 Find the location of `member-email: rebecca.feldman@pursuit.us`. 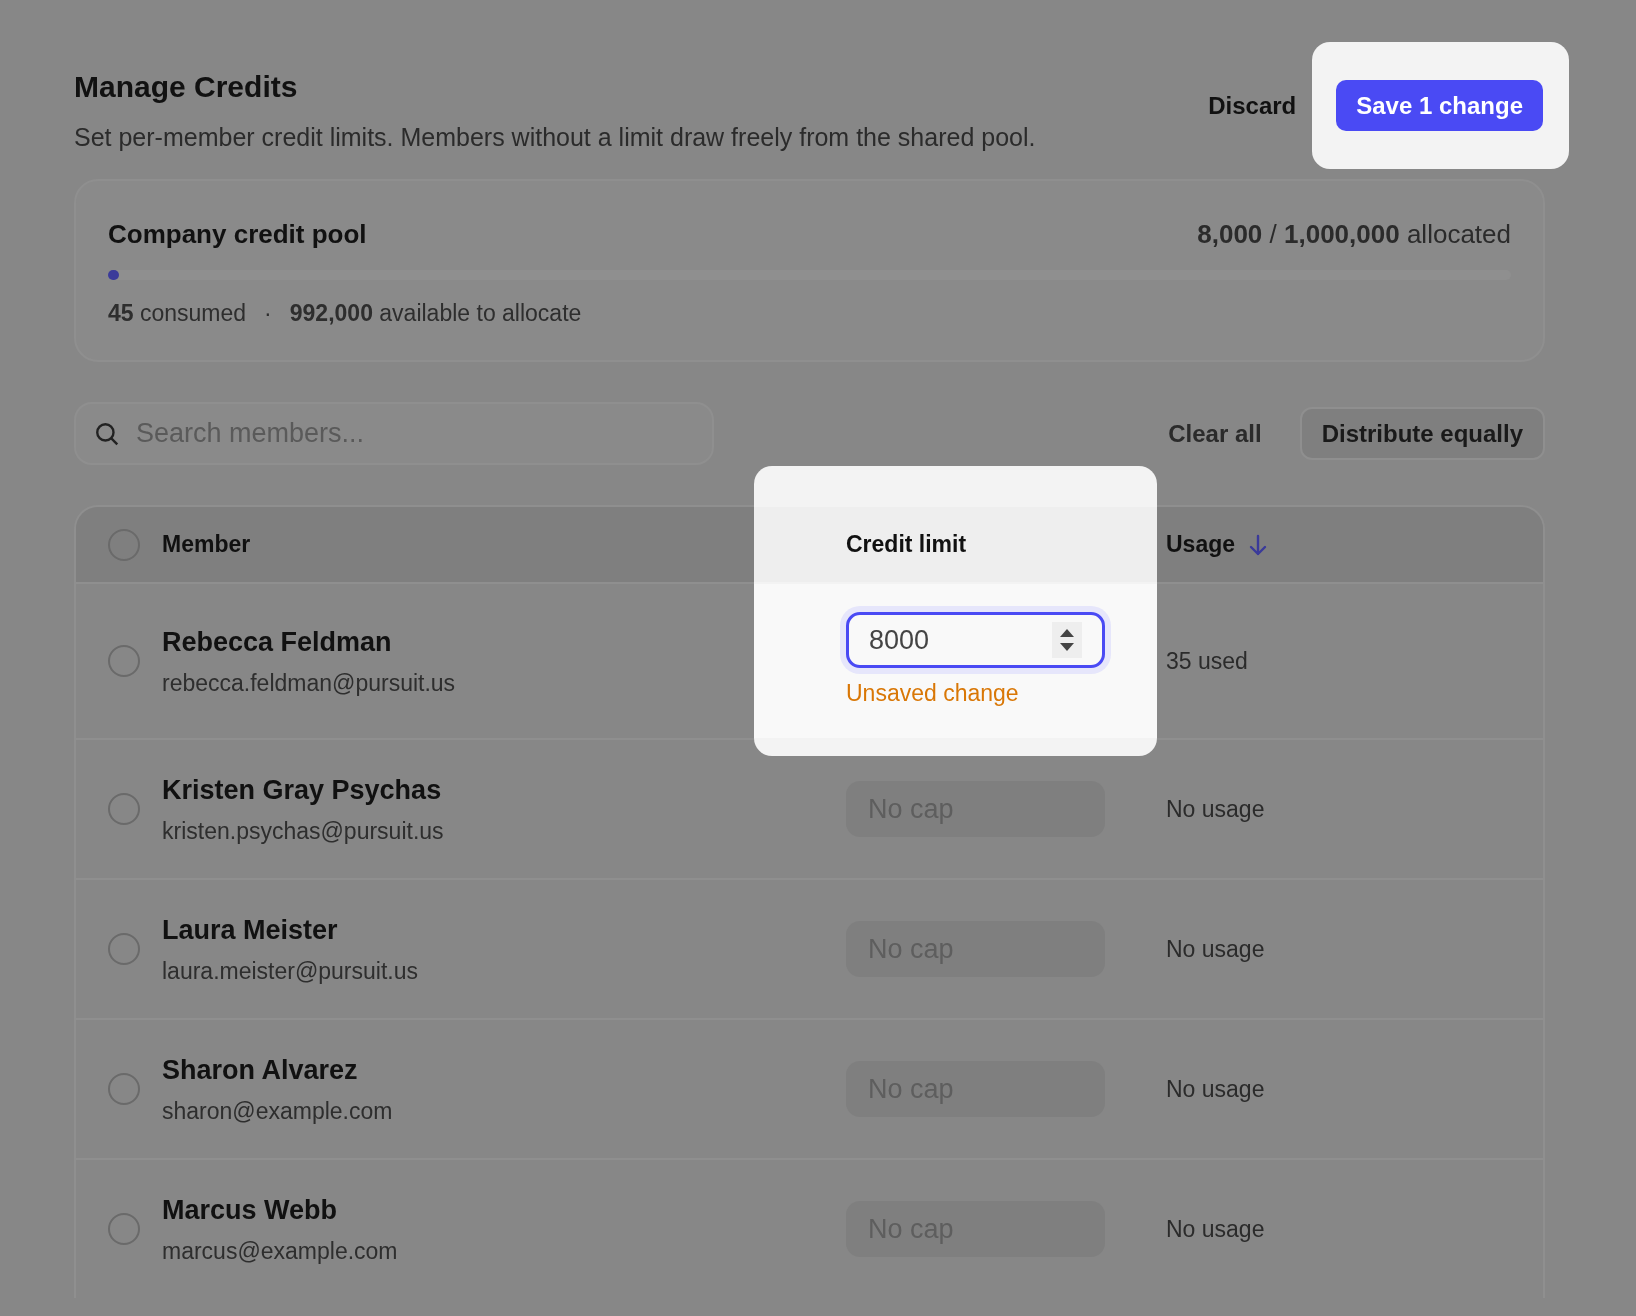

member-email: rebecca.feldman@pursuit.us is located at coordinates (309, 683).